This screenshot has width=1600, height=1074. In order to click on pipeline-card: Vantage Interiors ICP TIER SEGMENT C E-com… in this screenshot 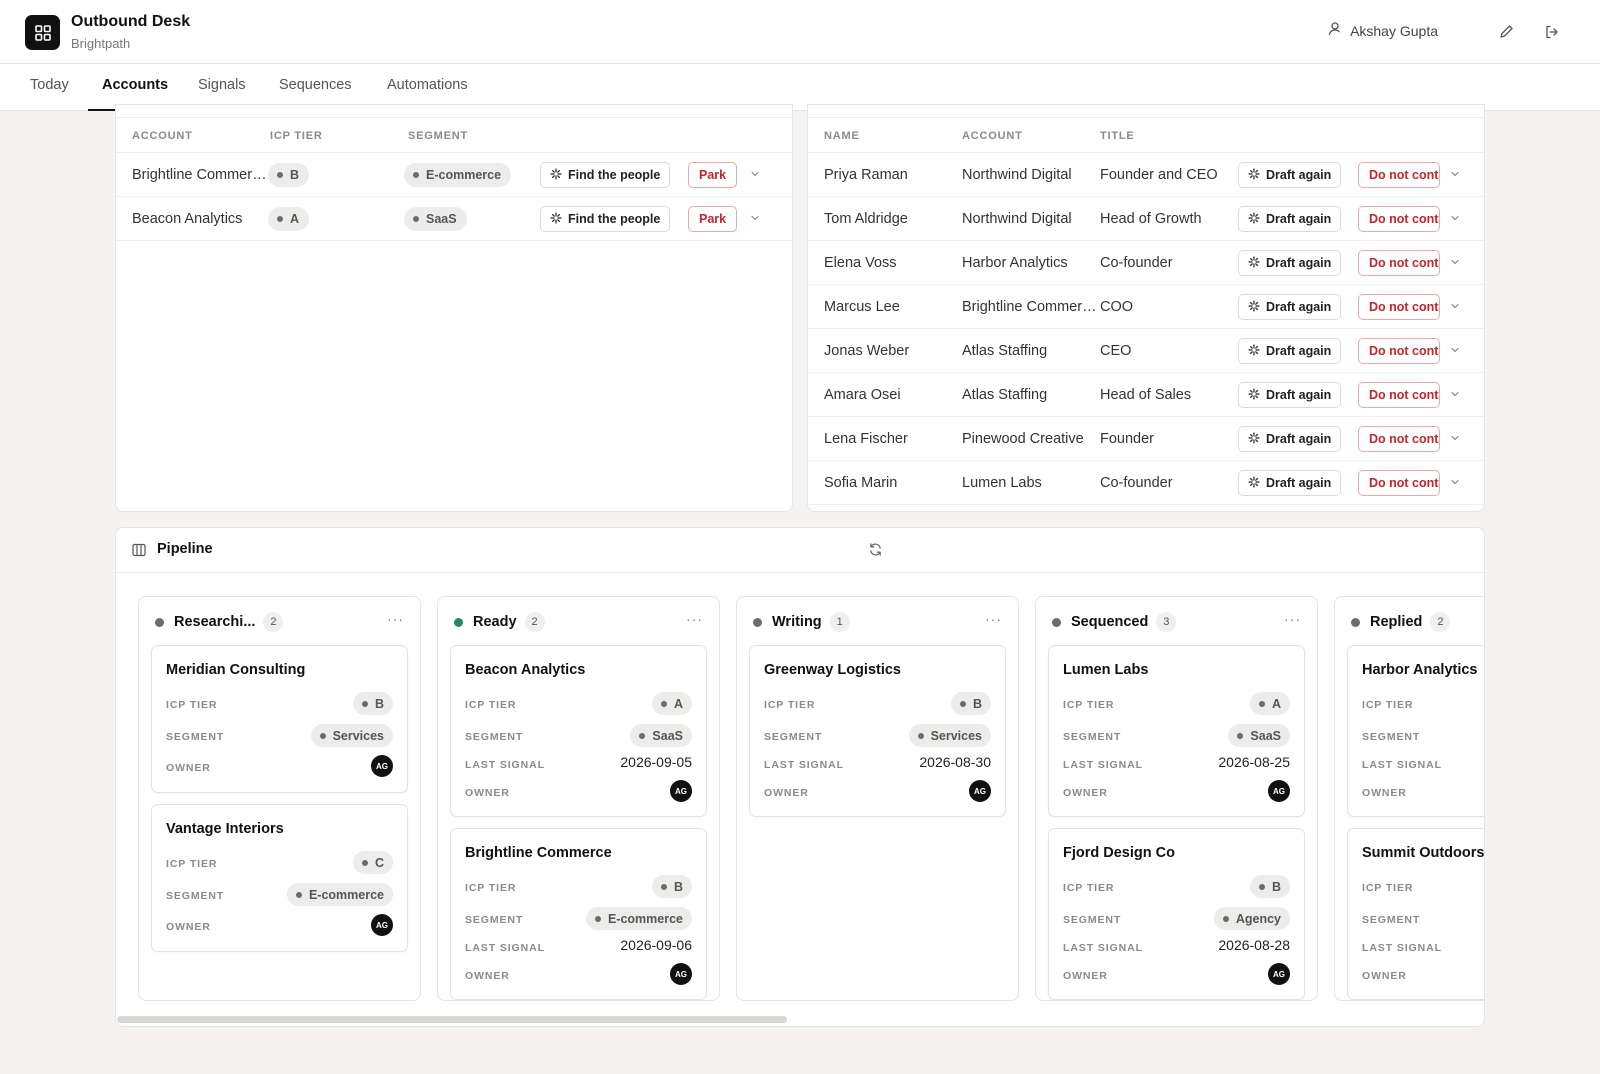, I will do `click(279, 878)`.